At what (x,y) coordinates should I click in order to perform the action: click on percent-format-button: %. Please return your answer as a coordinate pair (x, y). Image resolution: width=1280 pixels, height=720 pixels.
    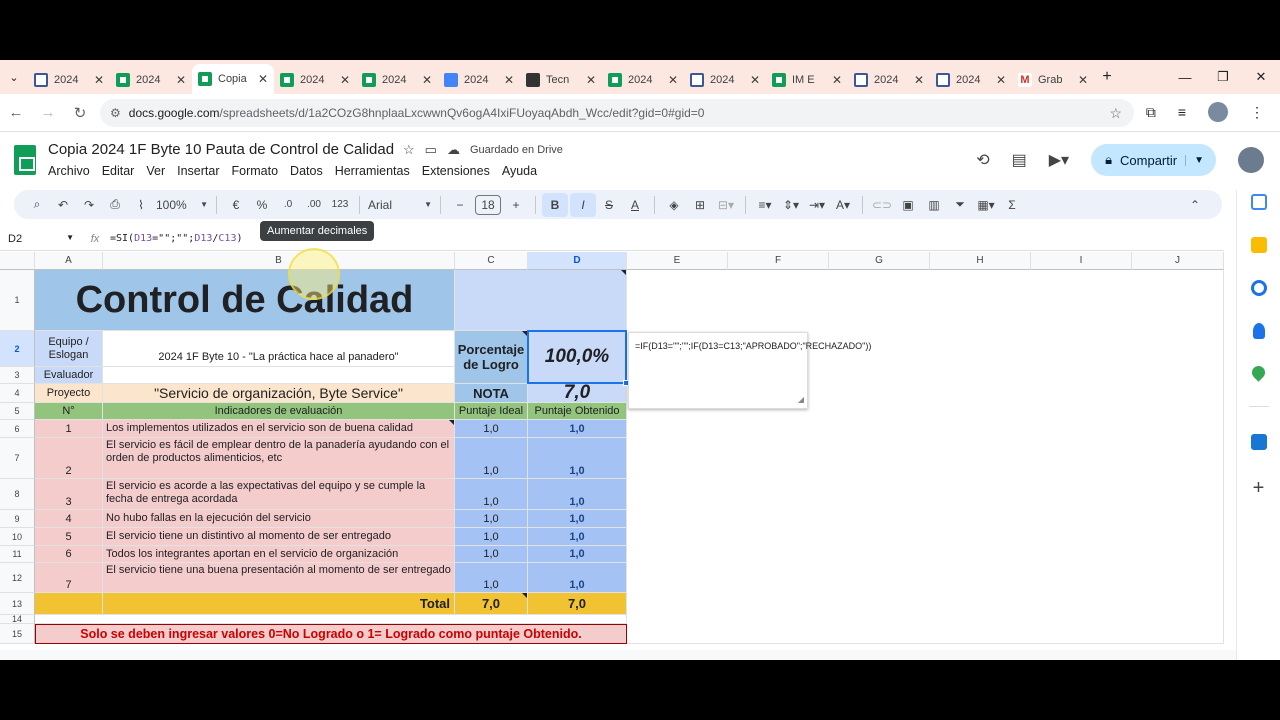
    Looking at the image, I should click on (262, 205).